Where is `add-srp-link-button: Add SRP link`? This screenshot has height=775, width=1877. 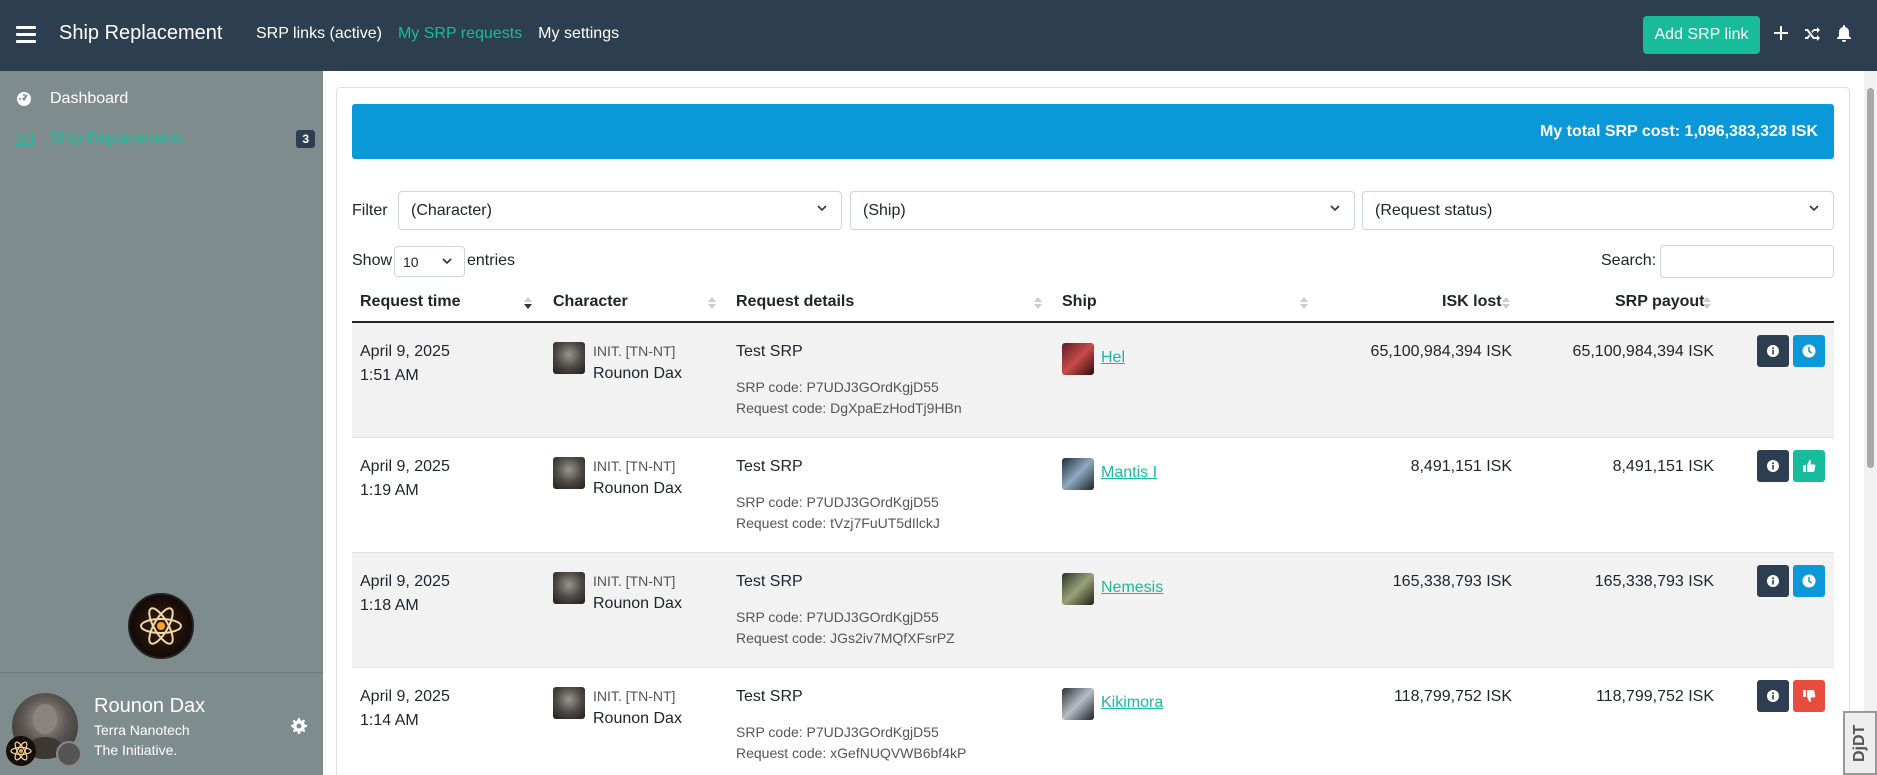
add-srp-link-button: Add SRP link is located at coordinates (1701, 35).